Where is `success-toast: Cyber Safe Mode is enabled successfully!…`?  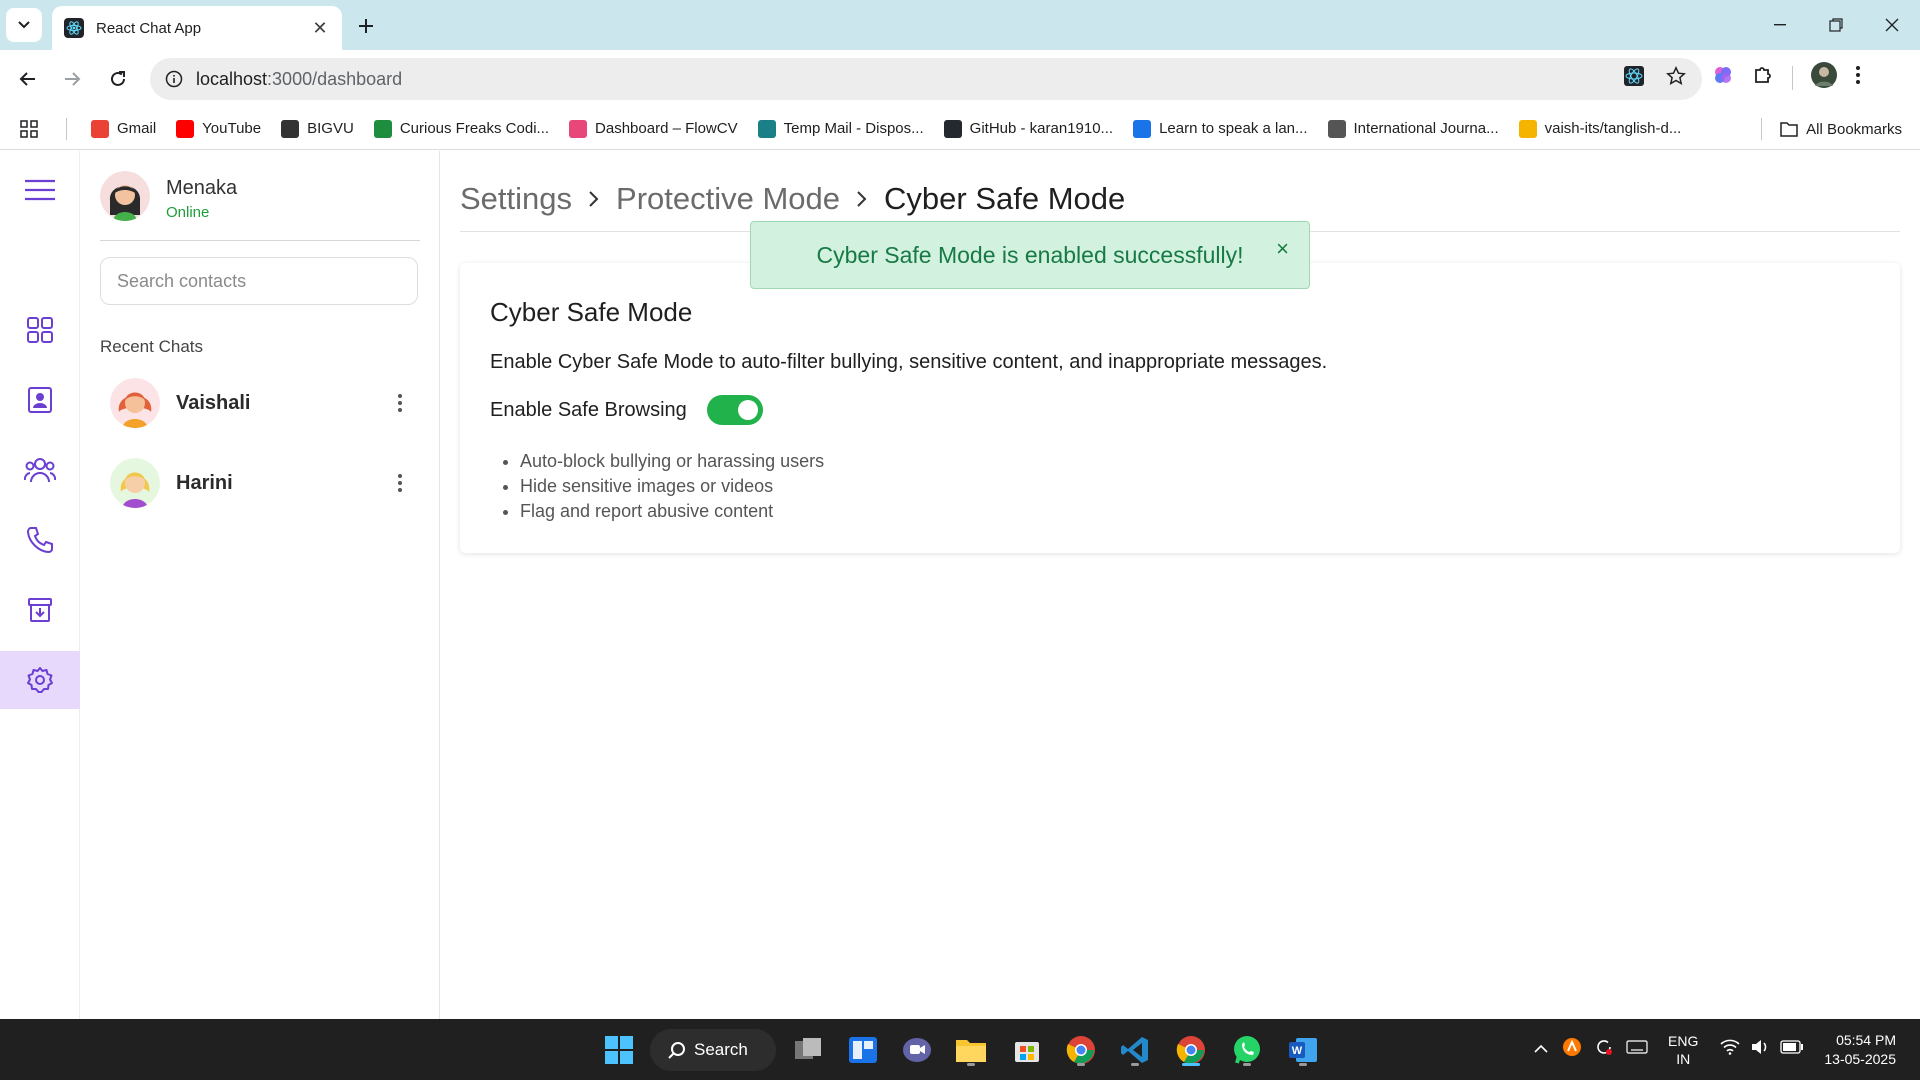 success-toast: Cyber Safe Mode is enabled successfully!… is located at coordinates (1030, 255).